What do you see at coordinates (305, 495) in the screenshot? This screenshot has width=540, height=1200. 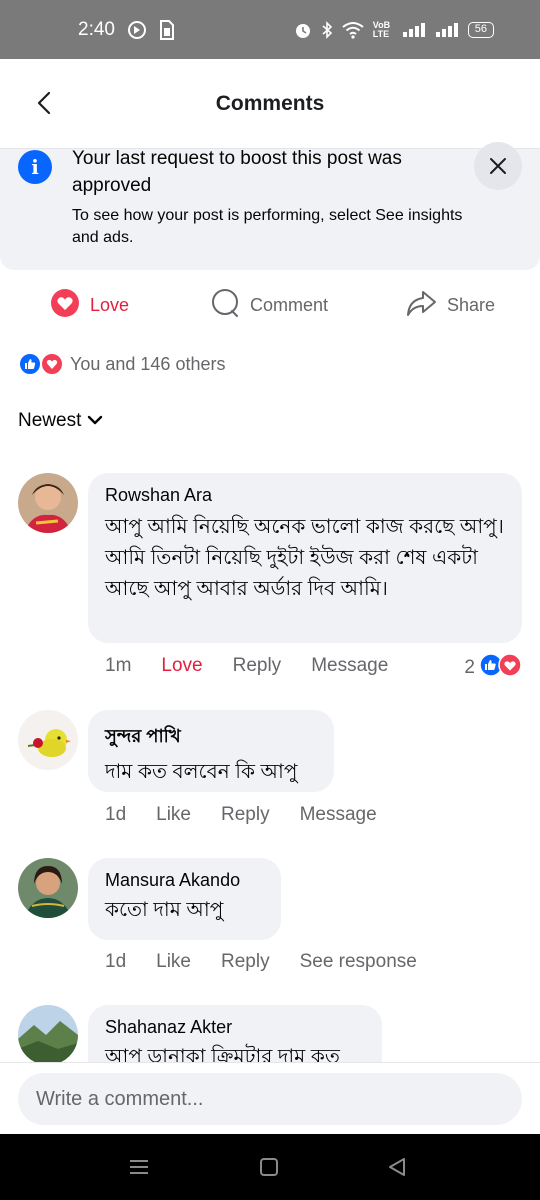 I see `commenter-name: Rowshan Ara` at bounding box center [305, 495].